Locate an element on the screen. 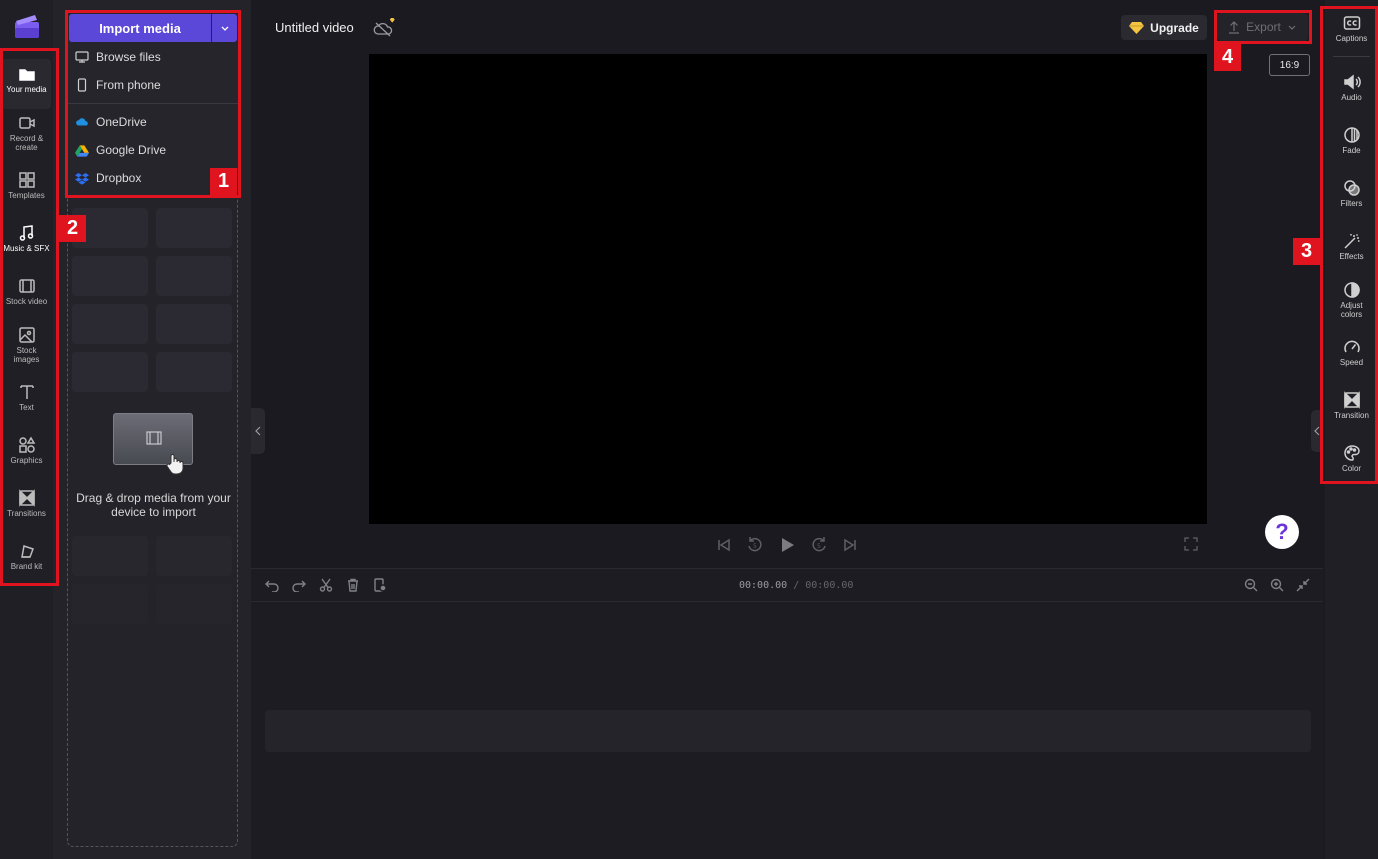 This screenshot has height=859, width=1378. fit-to-timeline-icon is located at coordinates (1303, 585).